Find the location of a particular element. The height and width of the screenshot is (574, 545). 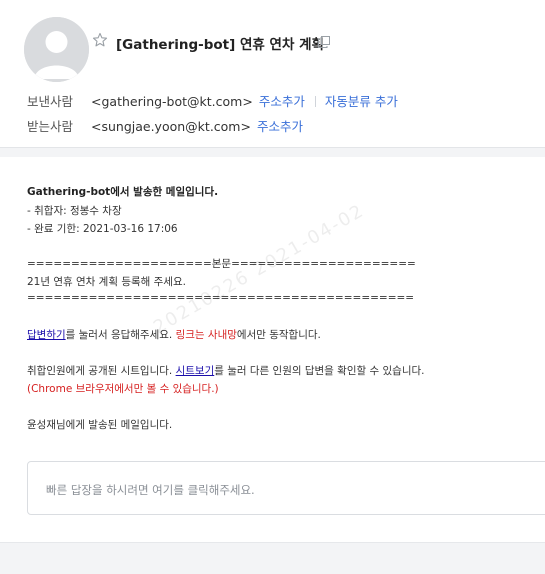

section-gap is located at coordinates (272, 152).